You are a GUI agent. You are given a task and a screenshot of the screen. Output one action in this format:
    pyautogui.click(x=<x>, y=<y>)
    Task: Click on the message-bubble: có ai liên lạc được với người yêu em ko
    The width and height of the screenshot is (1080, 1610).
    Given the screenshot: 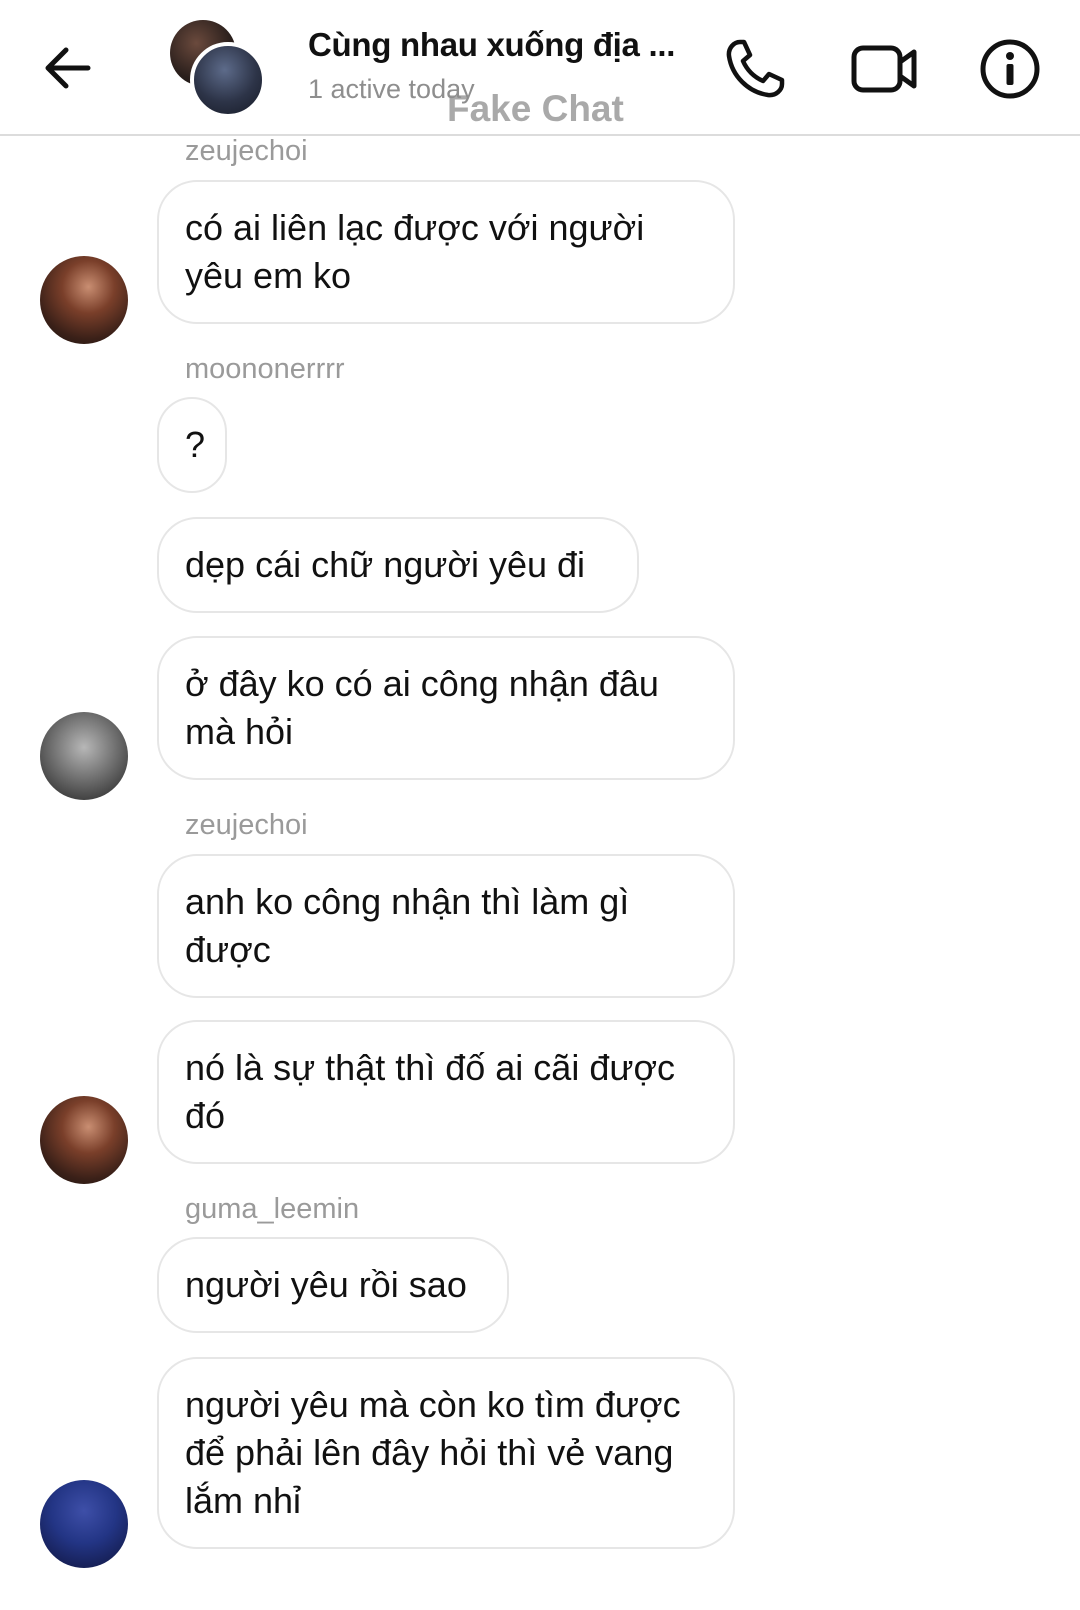 What is the action you would take?
    pyautogui.click(x=446, y=252)
    